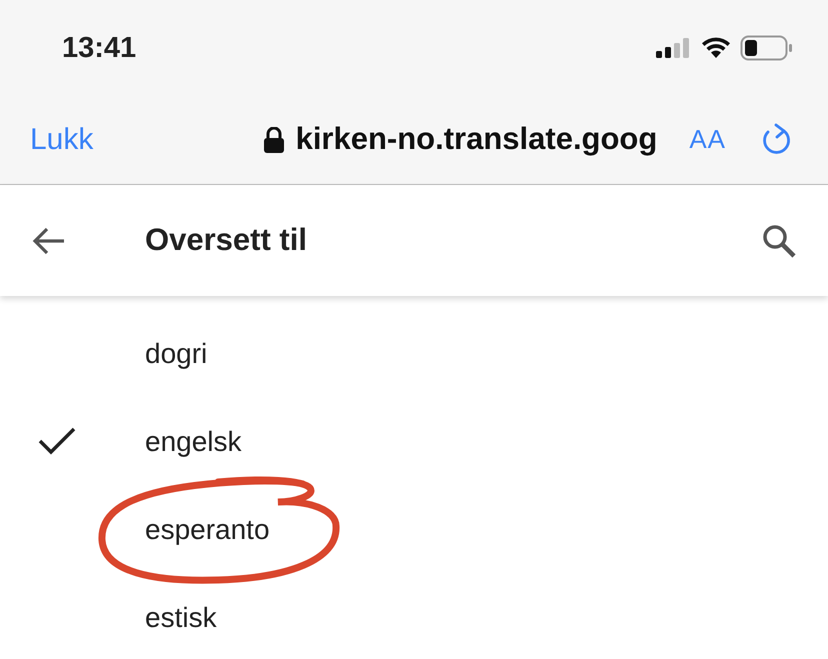 This screenshot has width=828, height=659. Describe the element at coordinates (99, 48) in the screenshot. I see `status-time: 13:41` at that location.